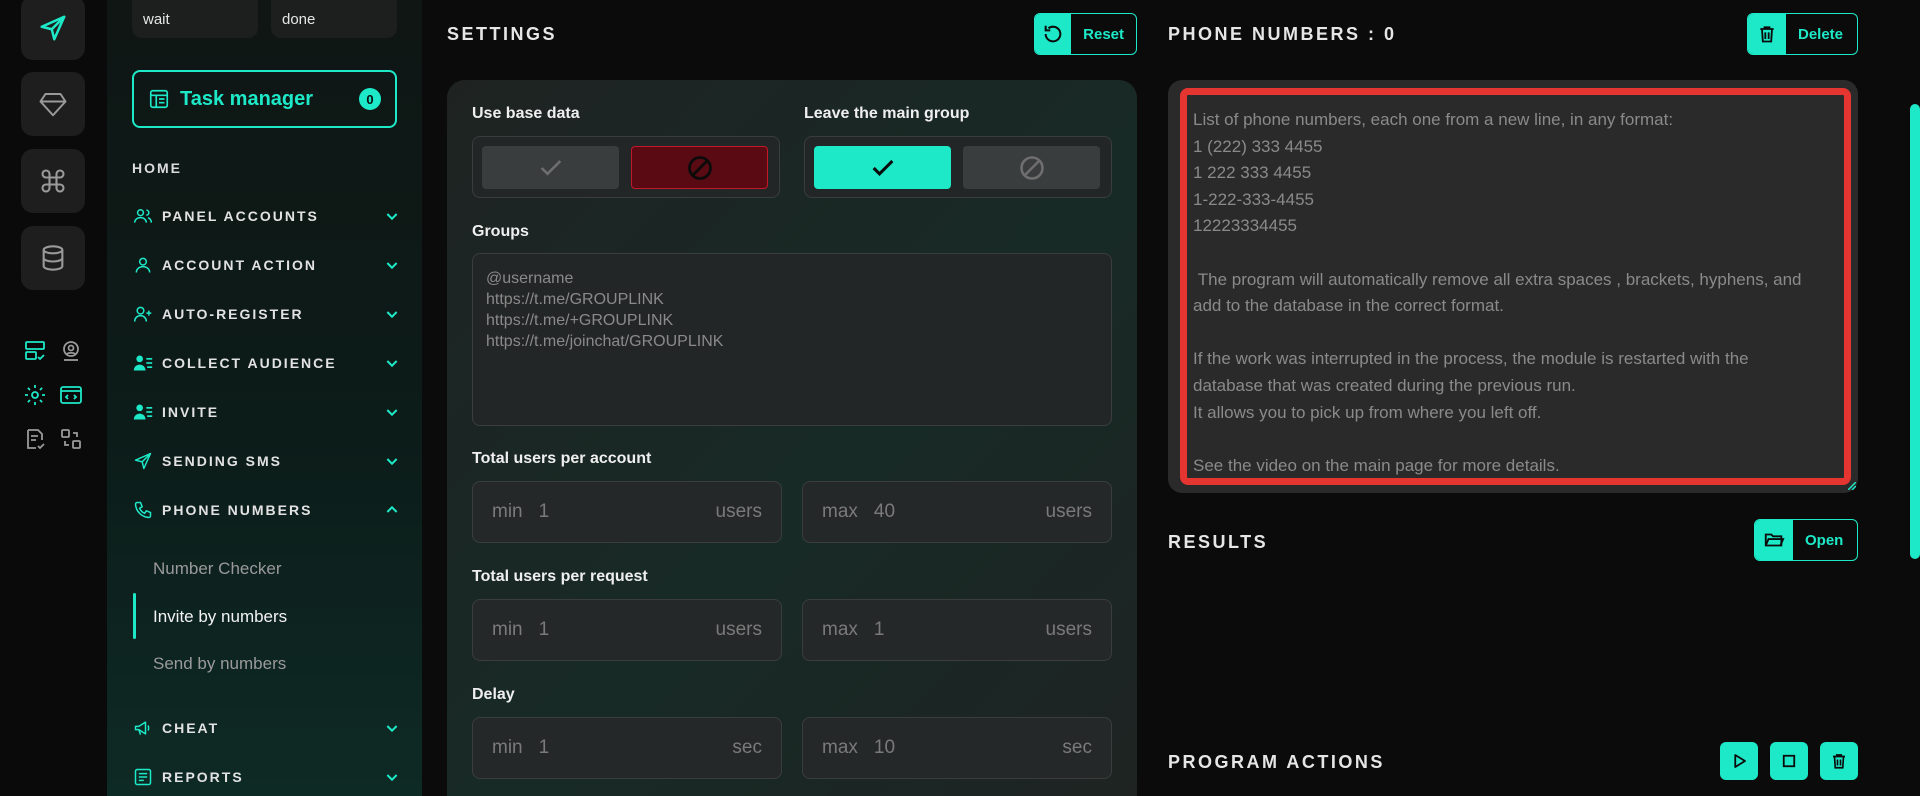 The width and height of the screenshot is (1920, 796). I want to click on chevron-up-icon, so click(392, 509).